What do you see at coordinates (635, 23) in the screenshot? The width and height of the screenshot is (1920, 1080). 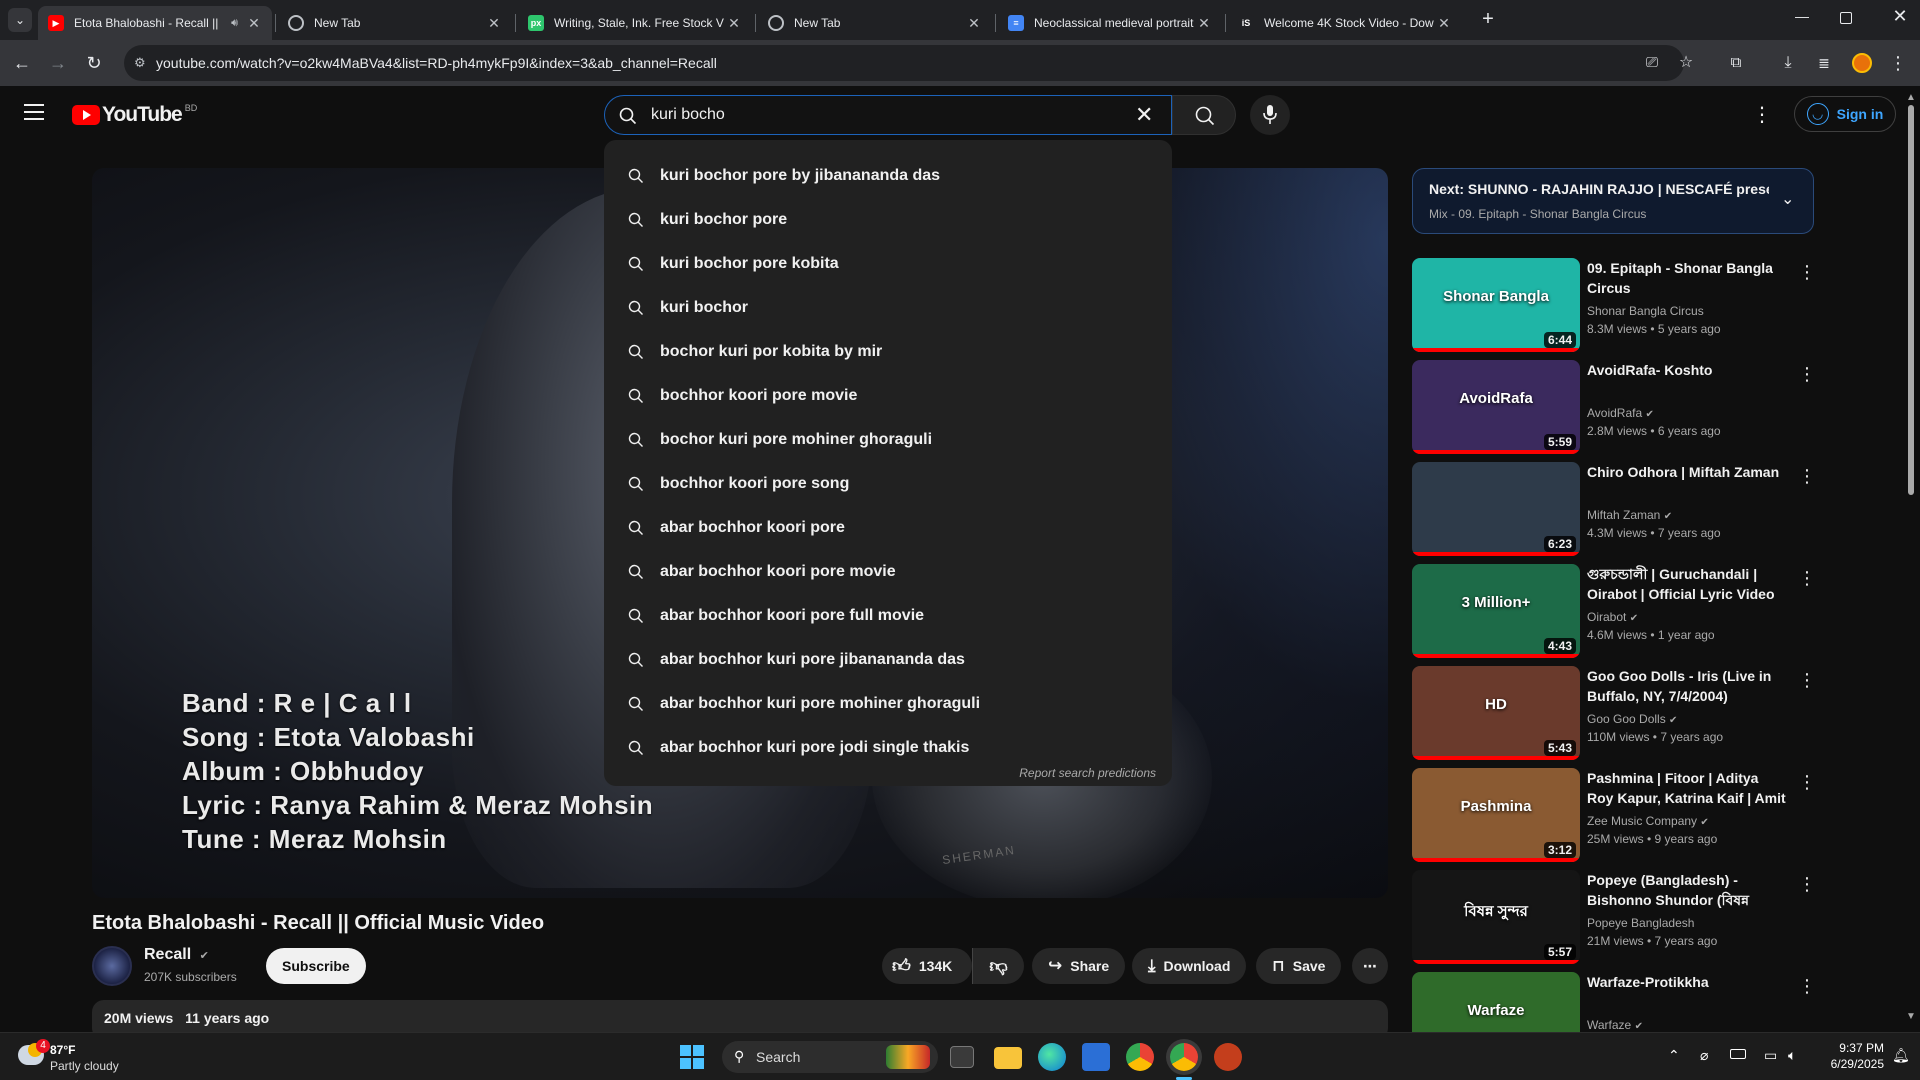 I see `browser-tab: px Writing, Stale, Ink. Free Stock V ✕` at bounding box center [635, 23].